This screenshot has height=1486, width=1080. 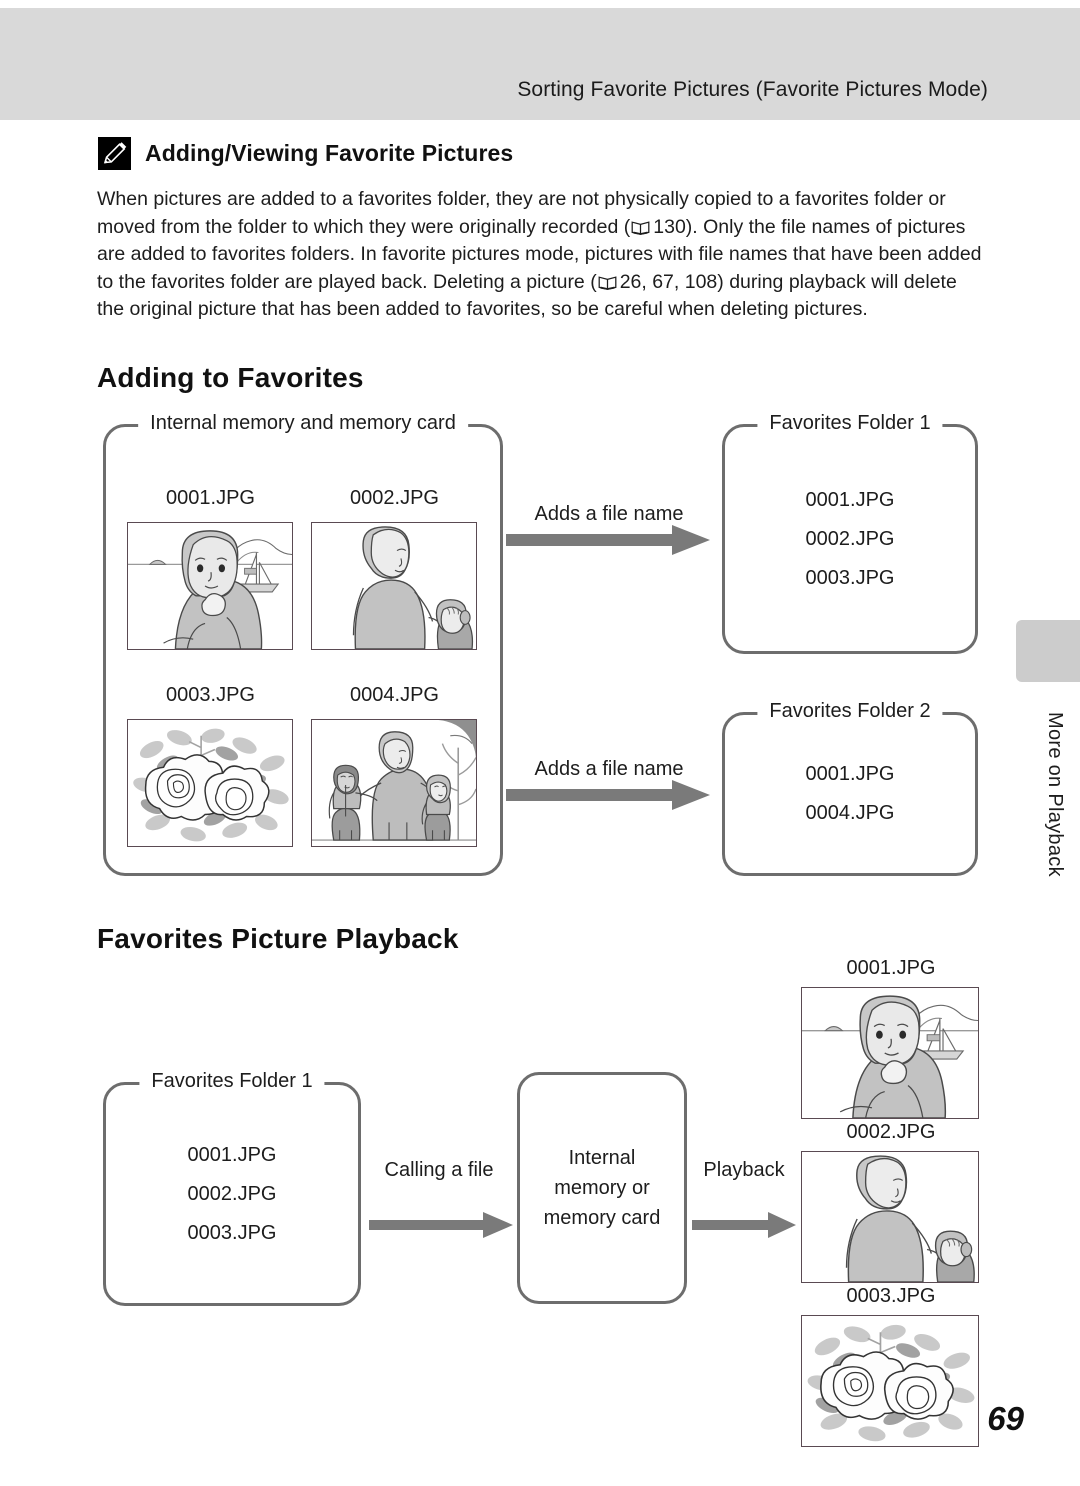 I want to click on thumbnail-0003-flowers, so click(x=210, y=783).